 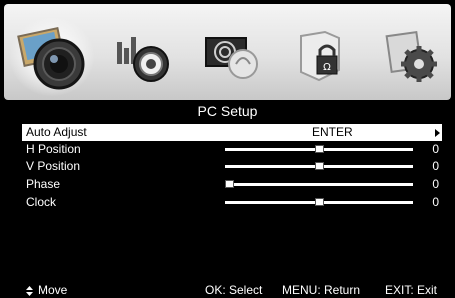 I want to click on h-position-slider-knob, so click(x=319, y=149).